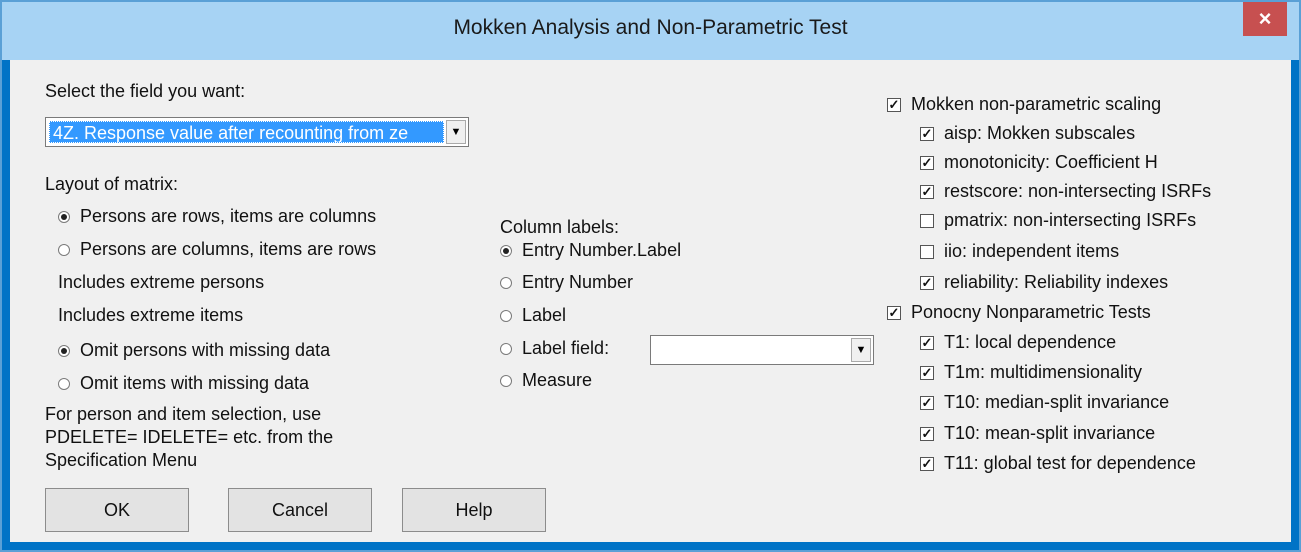 Image resolution: width=1301 pixels, height=552 pixels. What do you see at coordinates (145, 91) in the screenshot?
I see `field-select-label: Select the field you want:` at bounding box center [145, 91].